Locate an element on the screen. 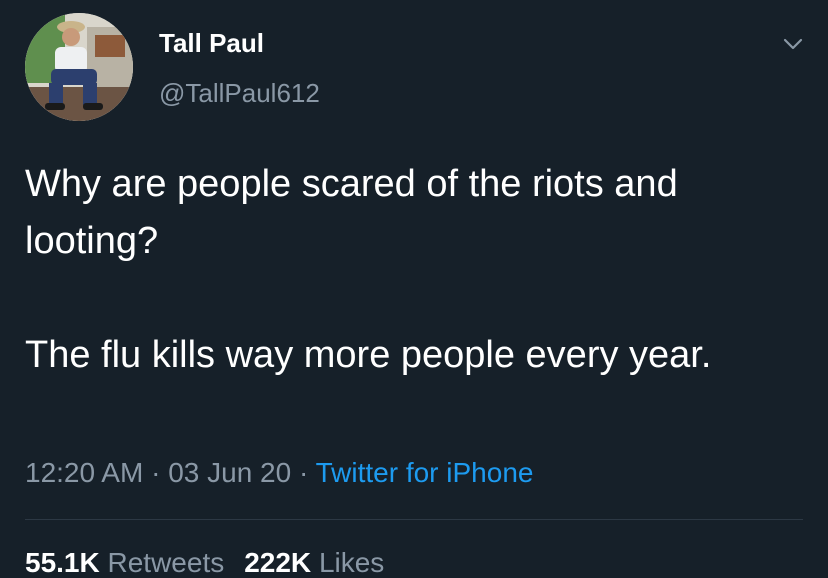 The height and width of the screenshot is (578, 828). tweet-stats: 55.1K Retweets 222K Likes is located at coordinates (204, 562).